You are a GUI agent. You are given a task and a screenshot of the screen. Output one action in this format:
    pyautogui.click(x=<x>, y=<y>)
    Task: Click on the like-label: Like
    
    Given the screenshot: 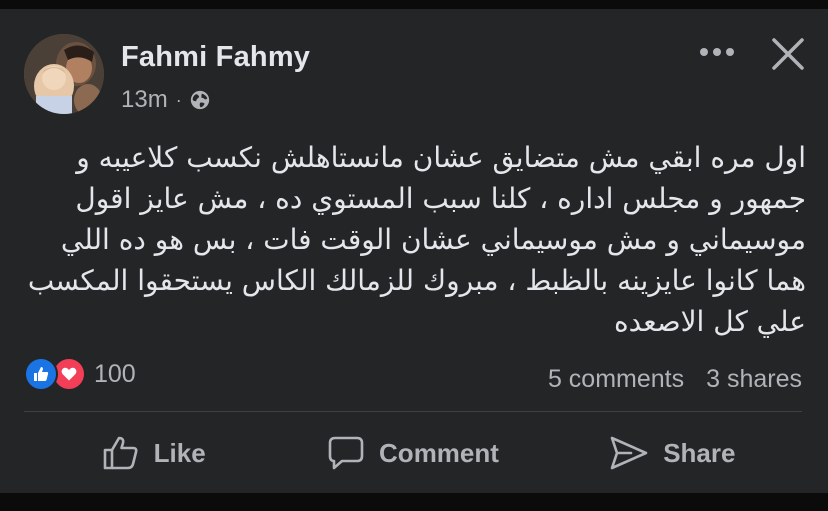 What is the action you would take?
    pyautogui.click(x=179, y=452)
    